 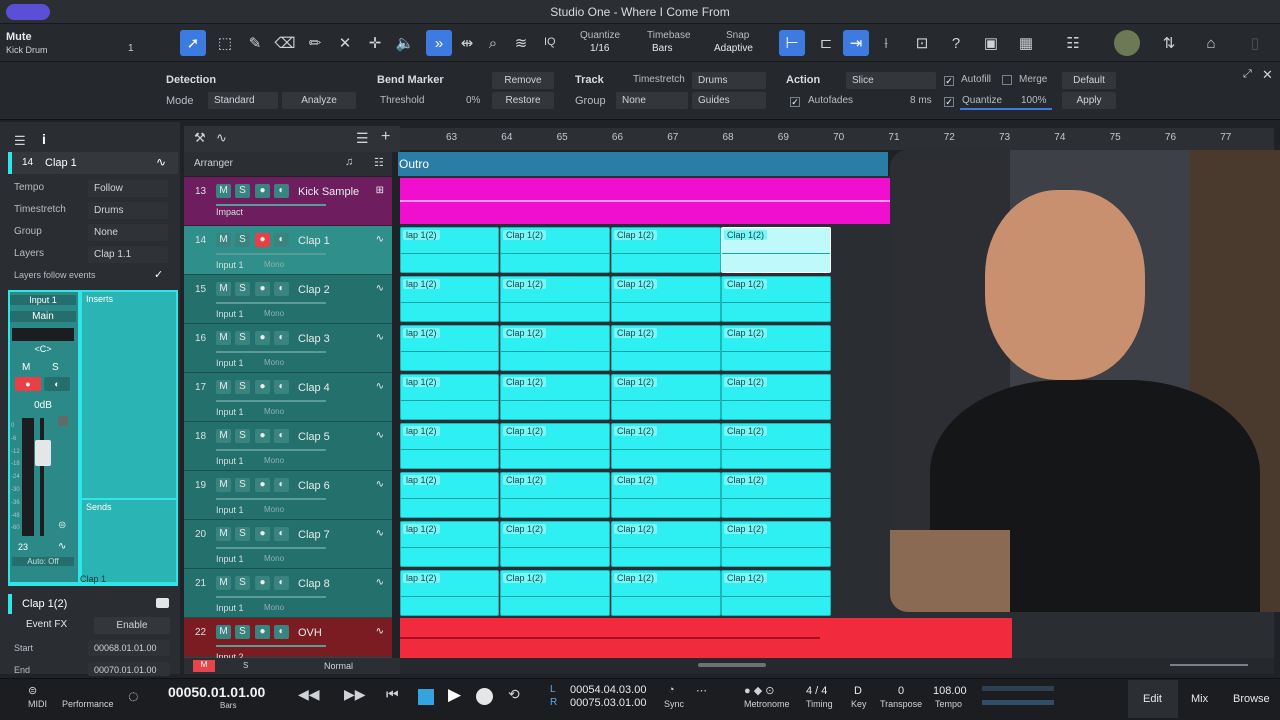 I want to click on analyze-button: Analyze, so click(x=319, y=100).